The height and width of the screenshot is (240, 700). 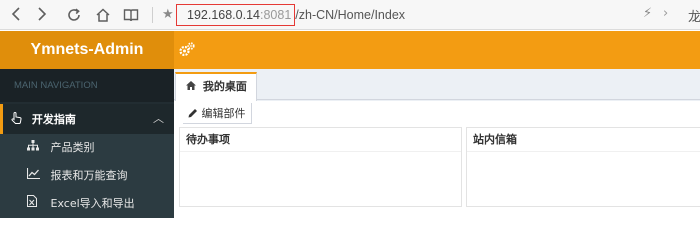 What do you see at coordinates (53, 119) in the screenshot?
I see `sidebar-menu-label: 开发指南` at bounding box center [53, 119].